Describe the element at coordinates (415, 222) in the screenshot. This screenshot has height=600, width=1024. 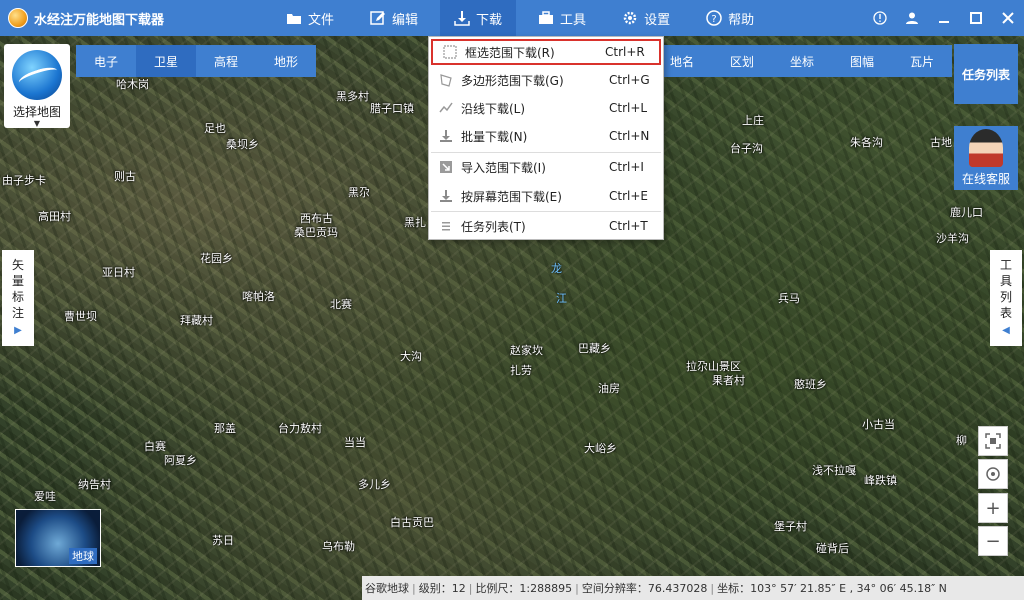
I see `place-label: 黑扎` at that location.